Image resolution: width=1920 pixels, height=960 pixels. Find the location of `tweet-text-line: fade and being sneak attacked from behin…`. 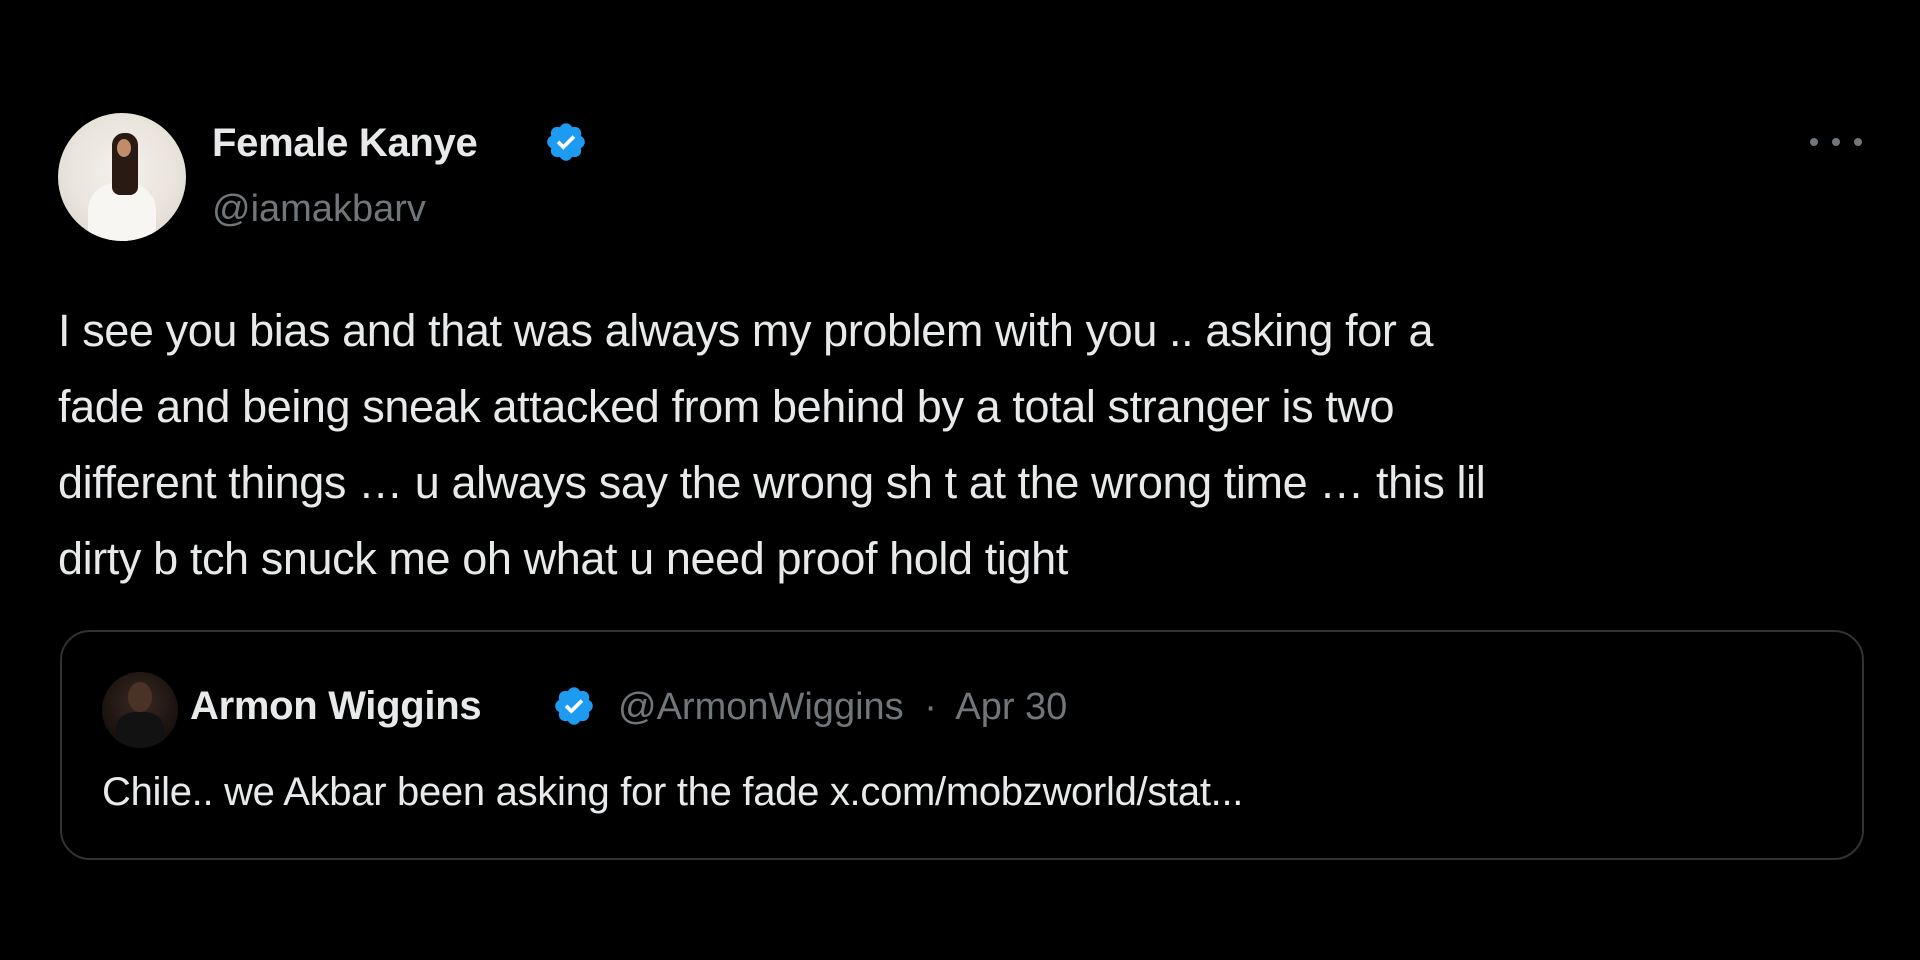

tweet-text-line: fade and being sneak attacked from behin… is located at coordinates (726, 406).